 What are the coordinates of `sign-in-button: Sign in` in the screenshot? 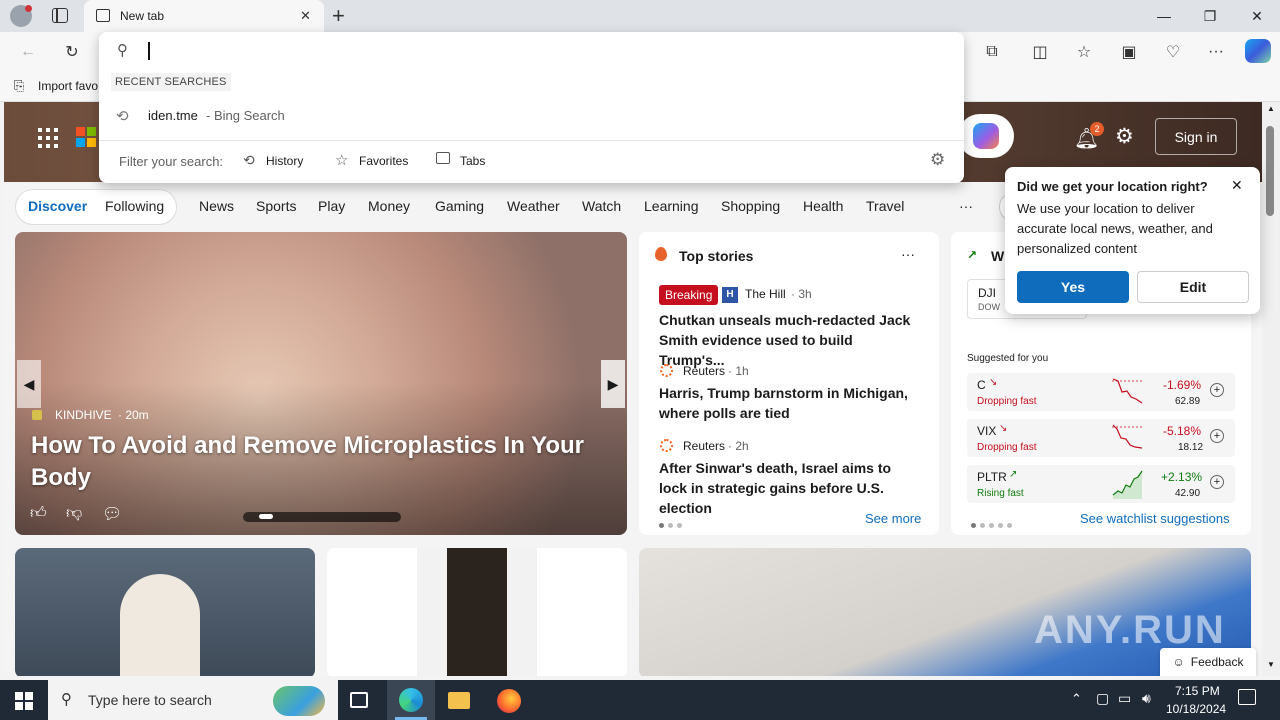 It's located at (1196, 136).